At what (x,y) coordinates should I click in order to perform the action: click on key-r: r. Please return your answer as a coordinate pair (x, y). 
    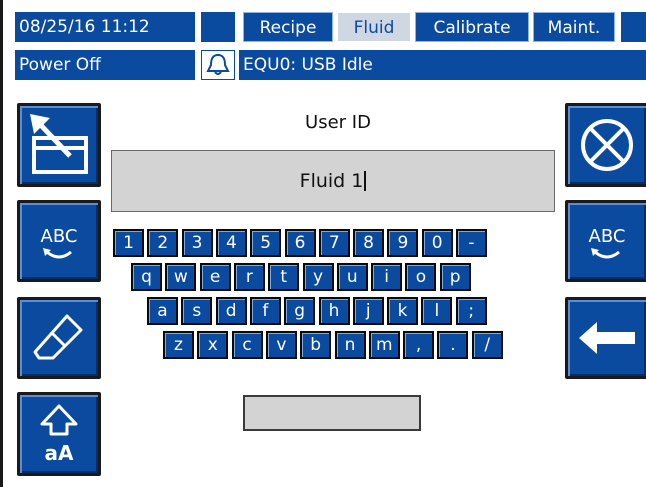
    Looking at the image, I should click on (249, 277).